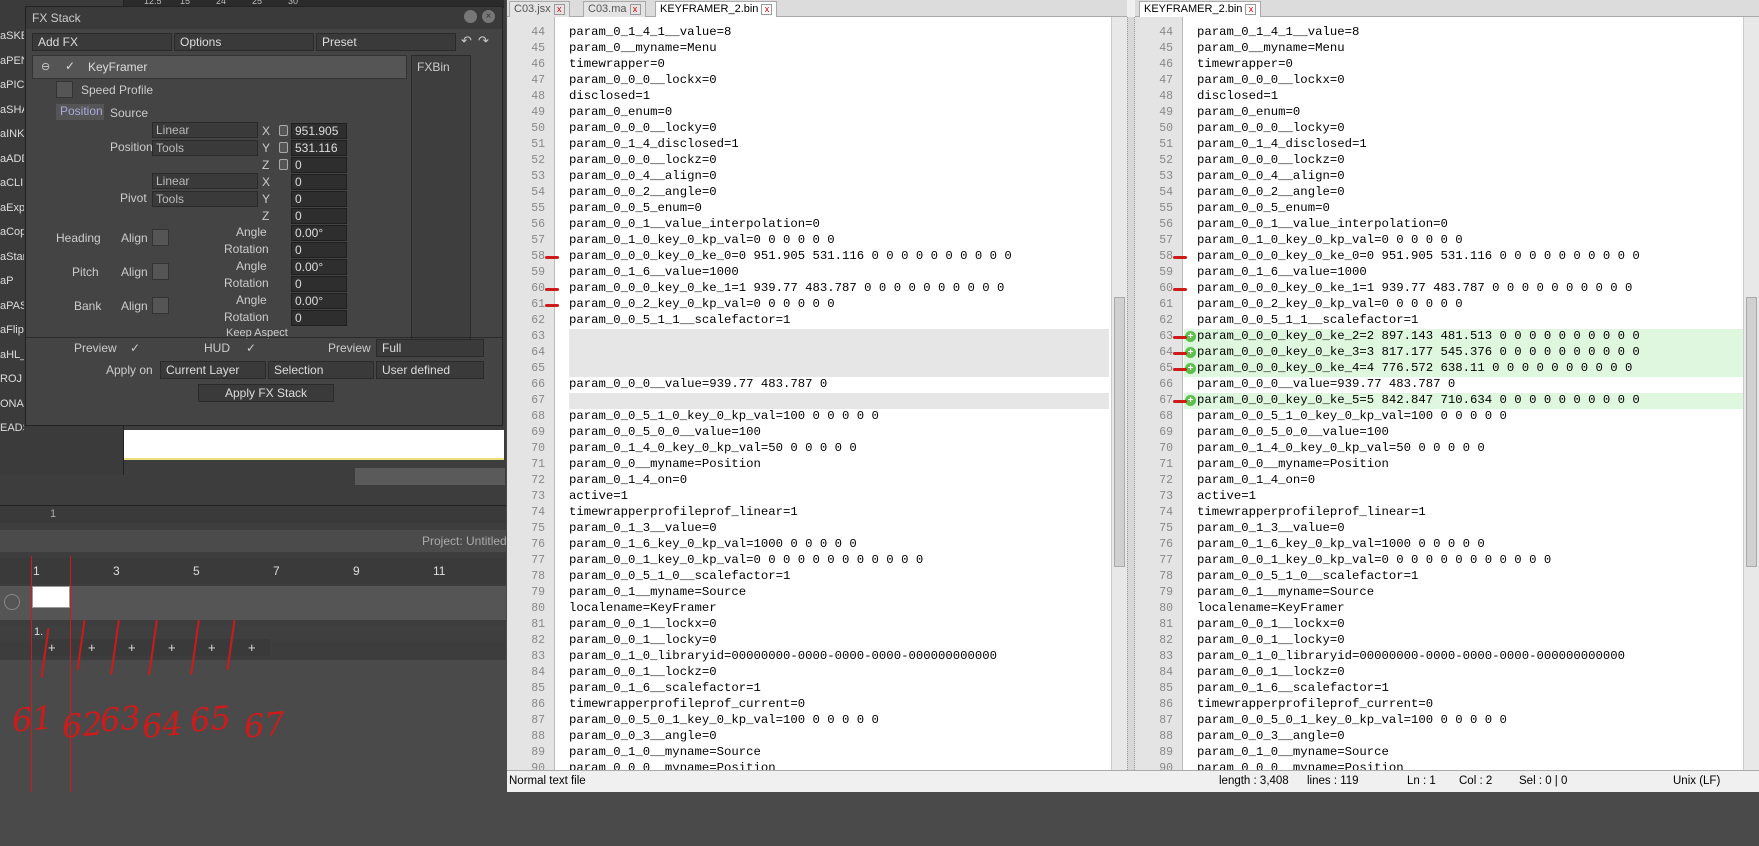  What do you see at coordinates (102, 42) in the screenshot?
I see `add-fx-dropdown: Add FX` at bounding box center [102, 42].